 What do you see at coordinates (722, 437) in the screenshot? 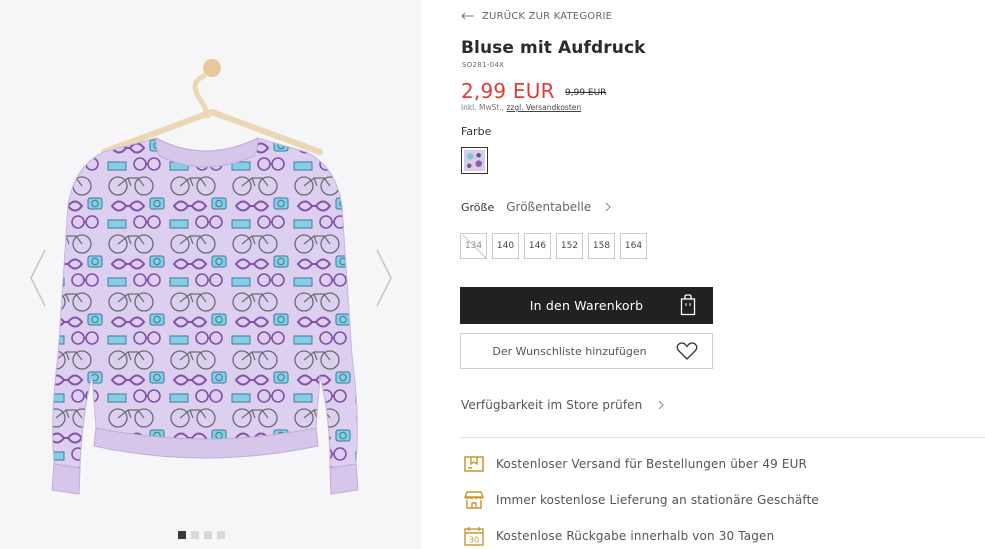
I see `divider` at bounding box center [722, 437].